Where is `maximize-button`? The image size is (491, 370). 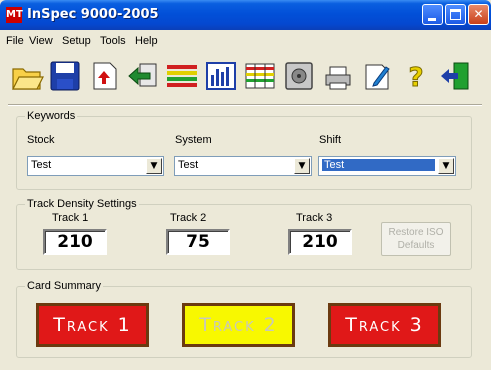 maximize-button is located at coordinates (455, 14).